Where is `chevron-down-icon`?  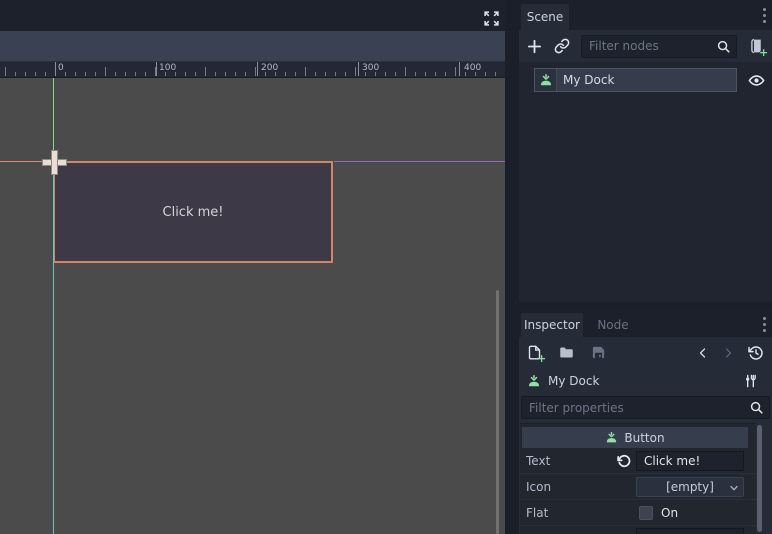 chevron-down-icon is located at coordinates (734, 488).